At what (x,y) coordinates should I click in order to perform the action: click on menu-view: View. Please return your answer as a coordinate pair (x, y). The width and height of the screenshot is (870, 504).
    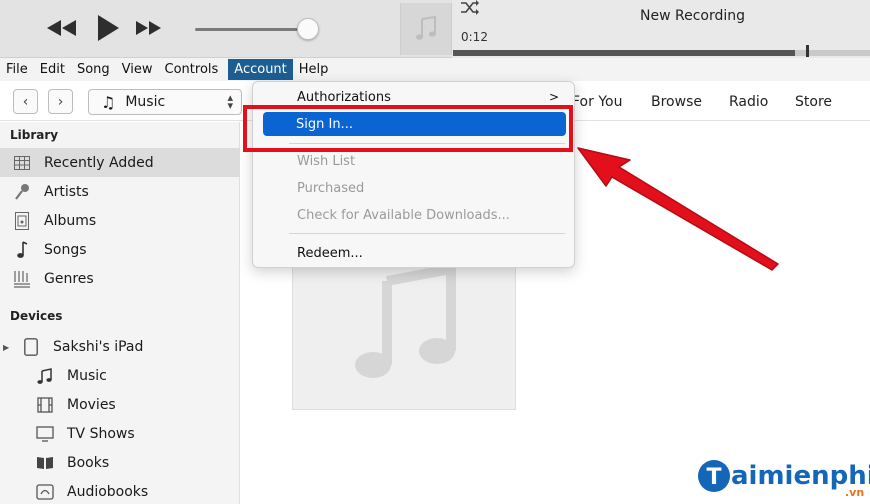
    Looking at the image, I should click on (137, 69).